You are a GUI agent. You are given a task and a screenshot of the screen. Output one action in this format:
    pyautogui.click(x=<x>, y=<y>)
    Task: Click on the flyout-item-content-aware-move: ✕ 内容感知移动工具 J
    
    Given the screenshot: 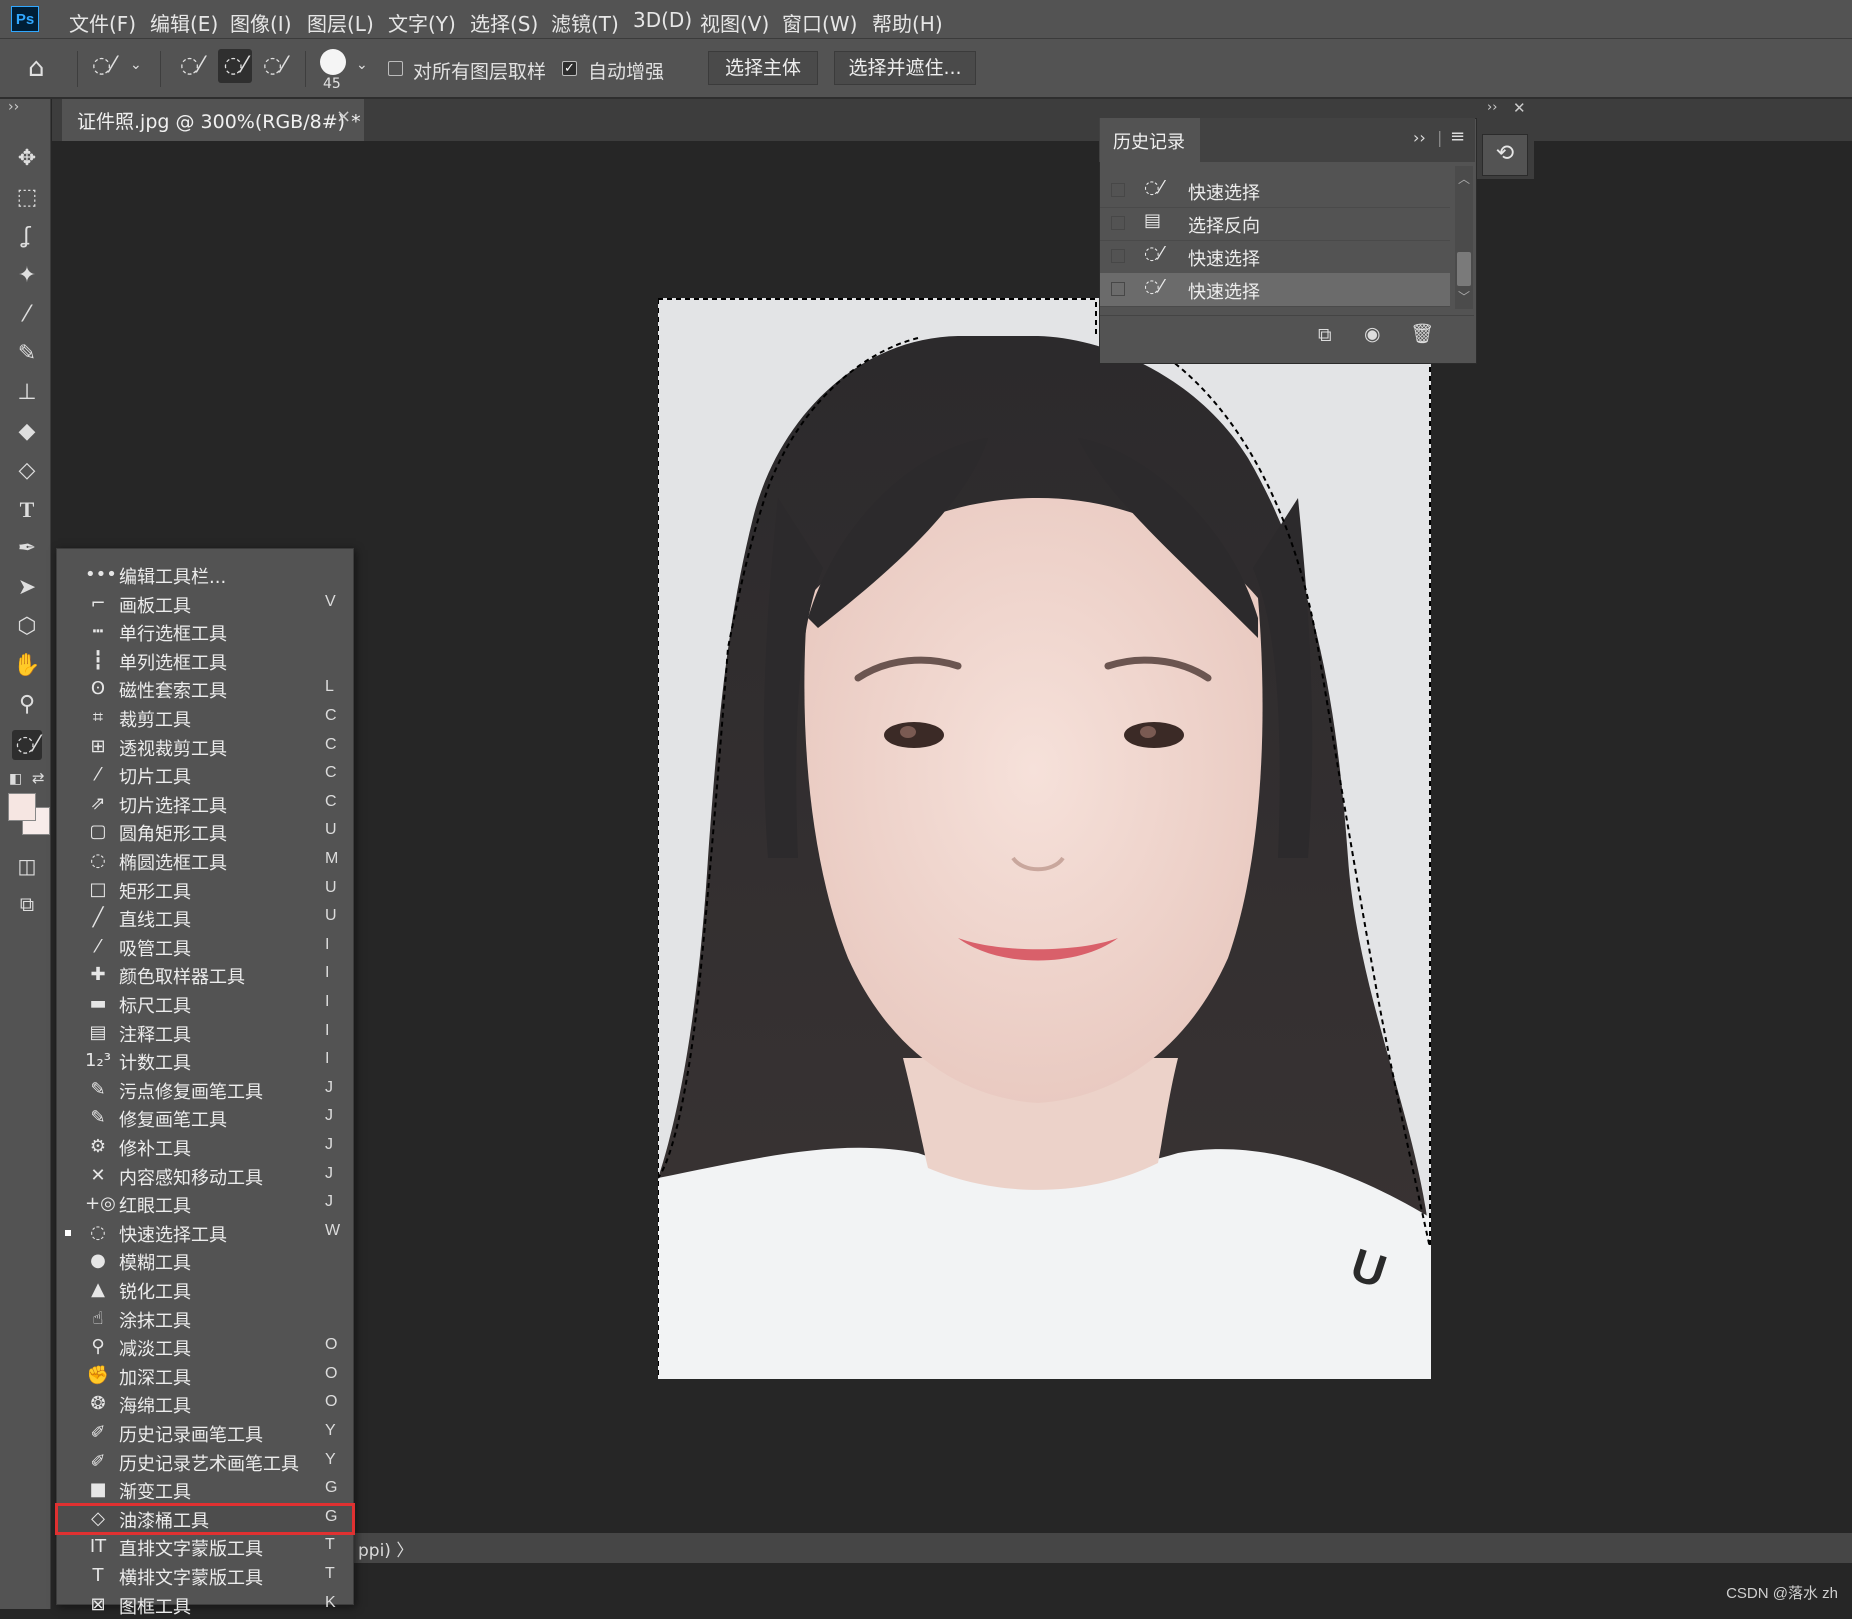 What is the action you would take?
    pyautogui.click(x=205, y=1176)
    